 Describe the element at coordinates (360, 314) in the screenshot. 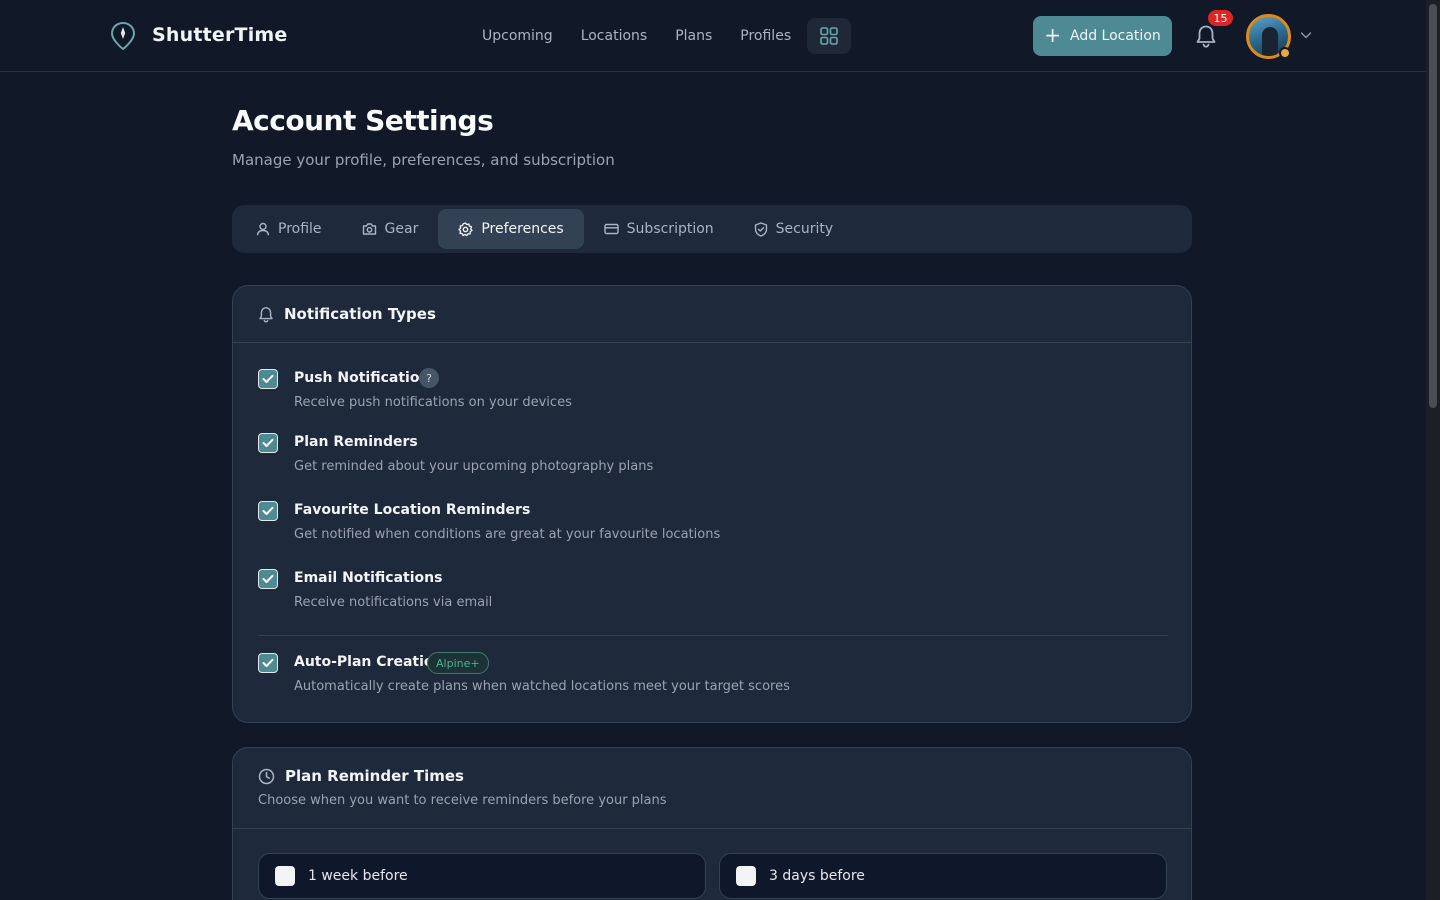

I see `notification-types-title: Notification Types` at that location.